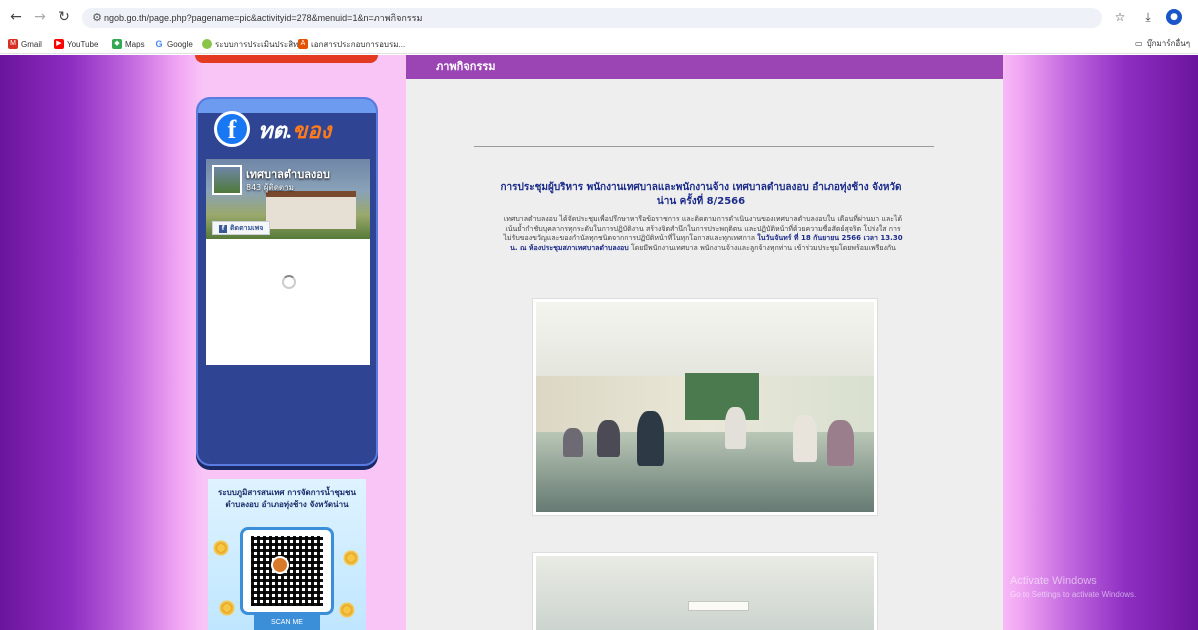 This screenshot has height=630, width=1198. What do you see at coordinates (287, 622) in the screenshot?
I see `scan-me-label: SCAN ME` at bounding box center [287, 622].